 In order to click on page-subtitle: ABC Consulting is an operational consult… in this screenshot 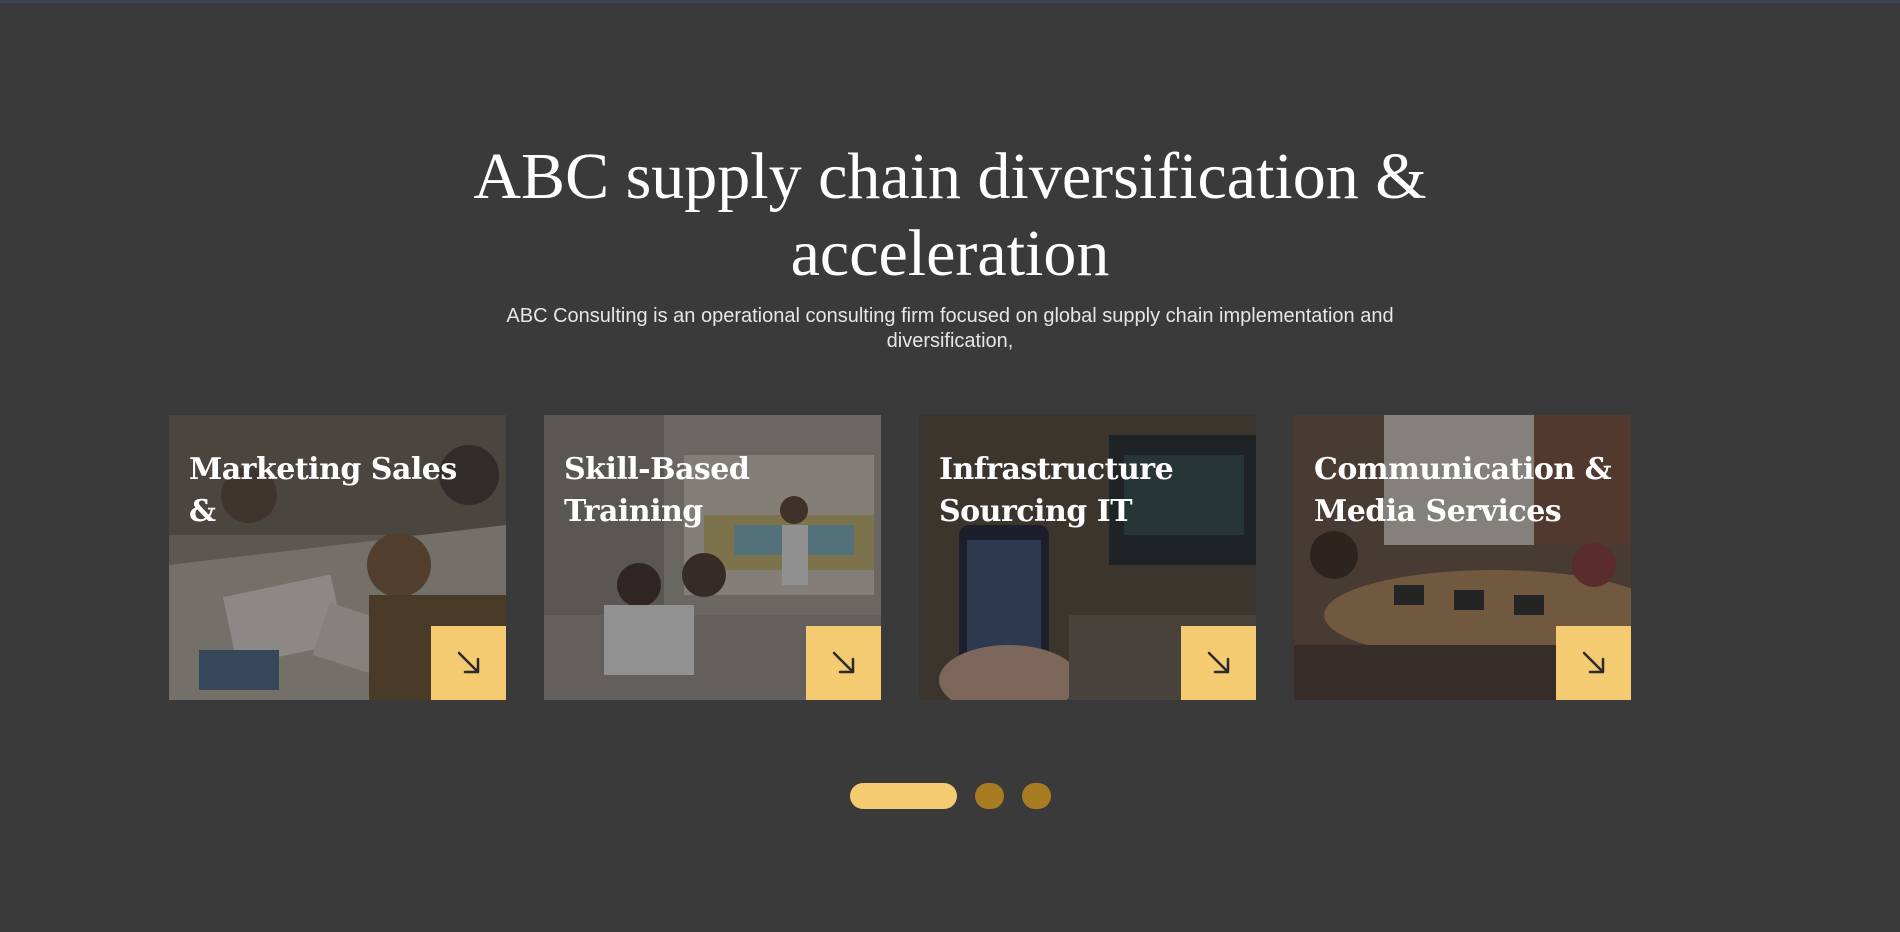, I will do `click(950, 328)`.